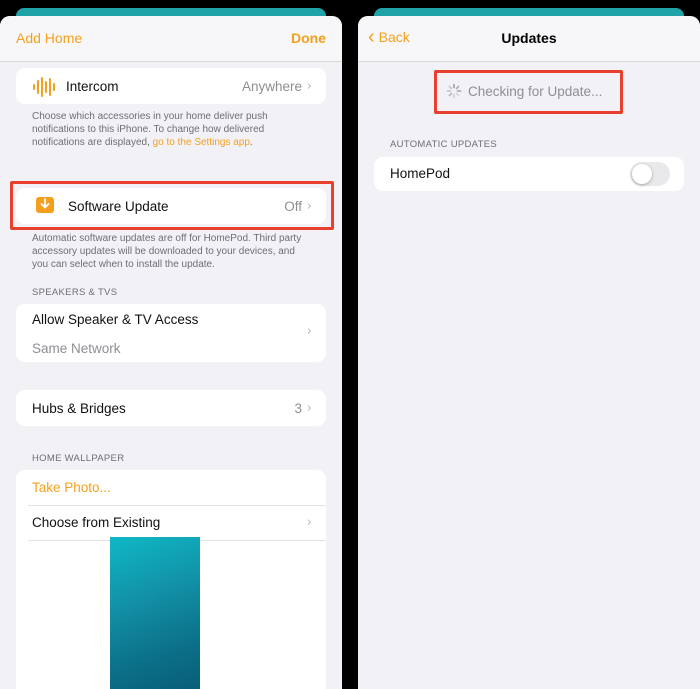 This screenshot has height=689, width=700. Describe the element at coordinates (79, 408) in the screenshot. I see `hubs-bridges-label: Hubs & Bridges` at that location.